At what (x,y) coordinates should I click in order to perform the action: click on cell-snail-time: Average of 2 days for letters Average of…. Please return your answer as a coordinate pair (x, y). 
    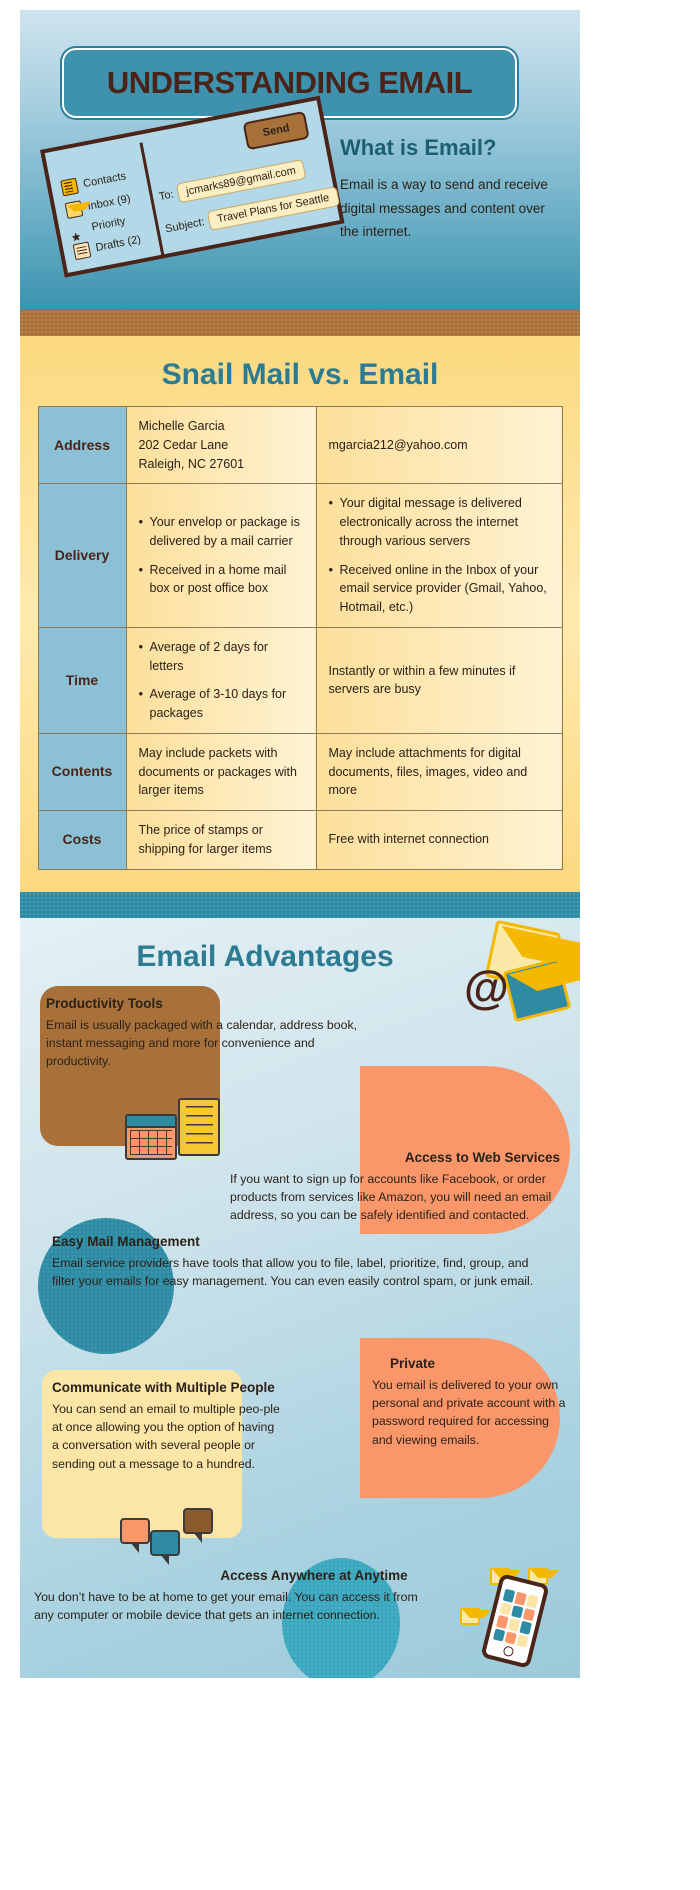
    Looking at the image, I should click on (221, 680).